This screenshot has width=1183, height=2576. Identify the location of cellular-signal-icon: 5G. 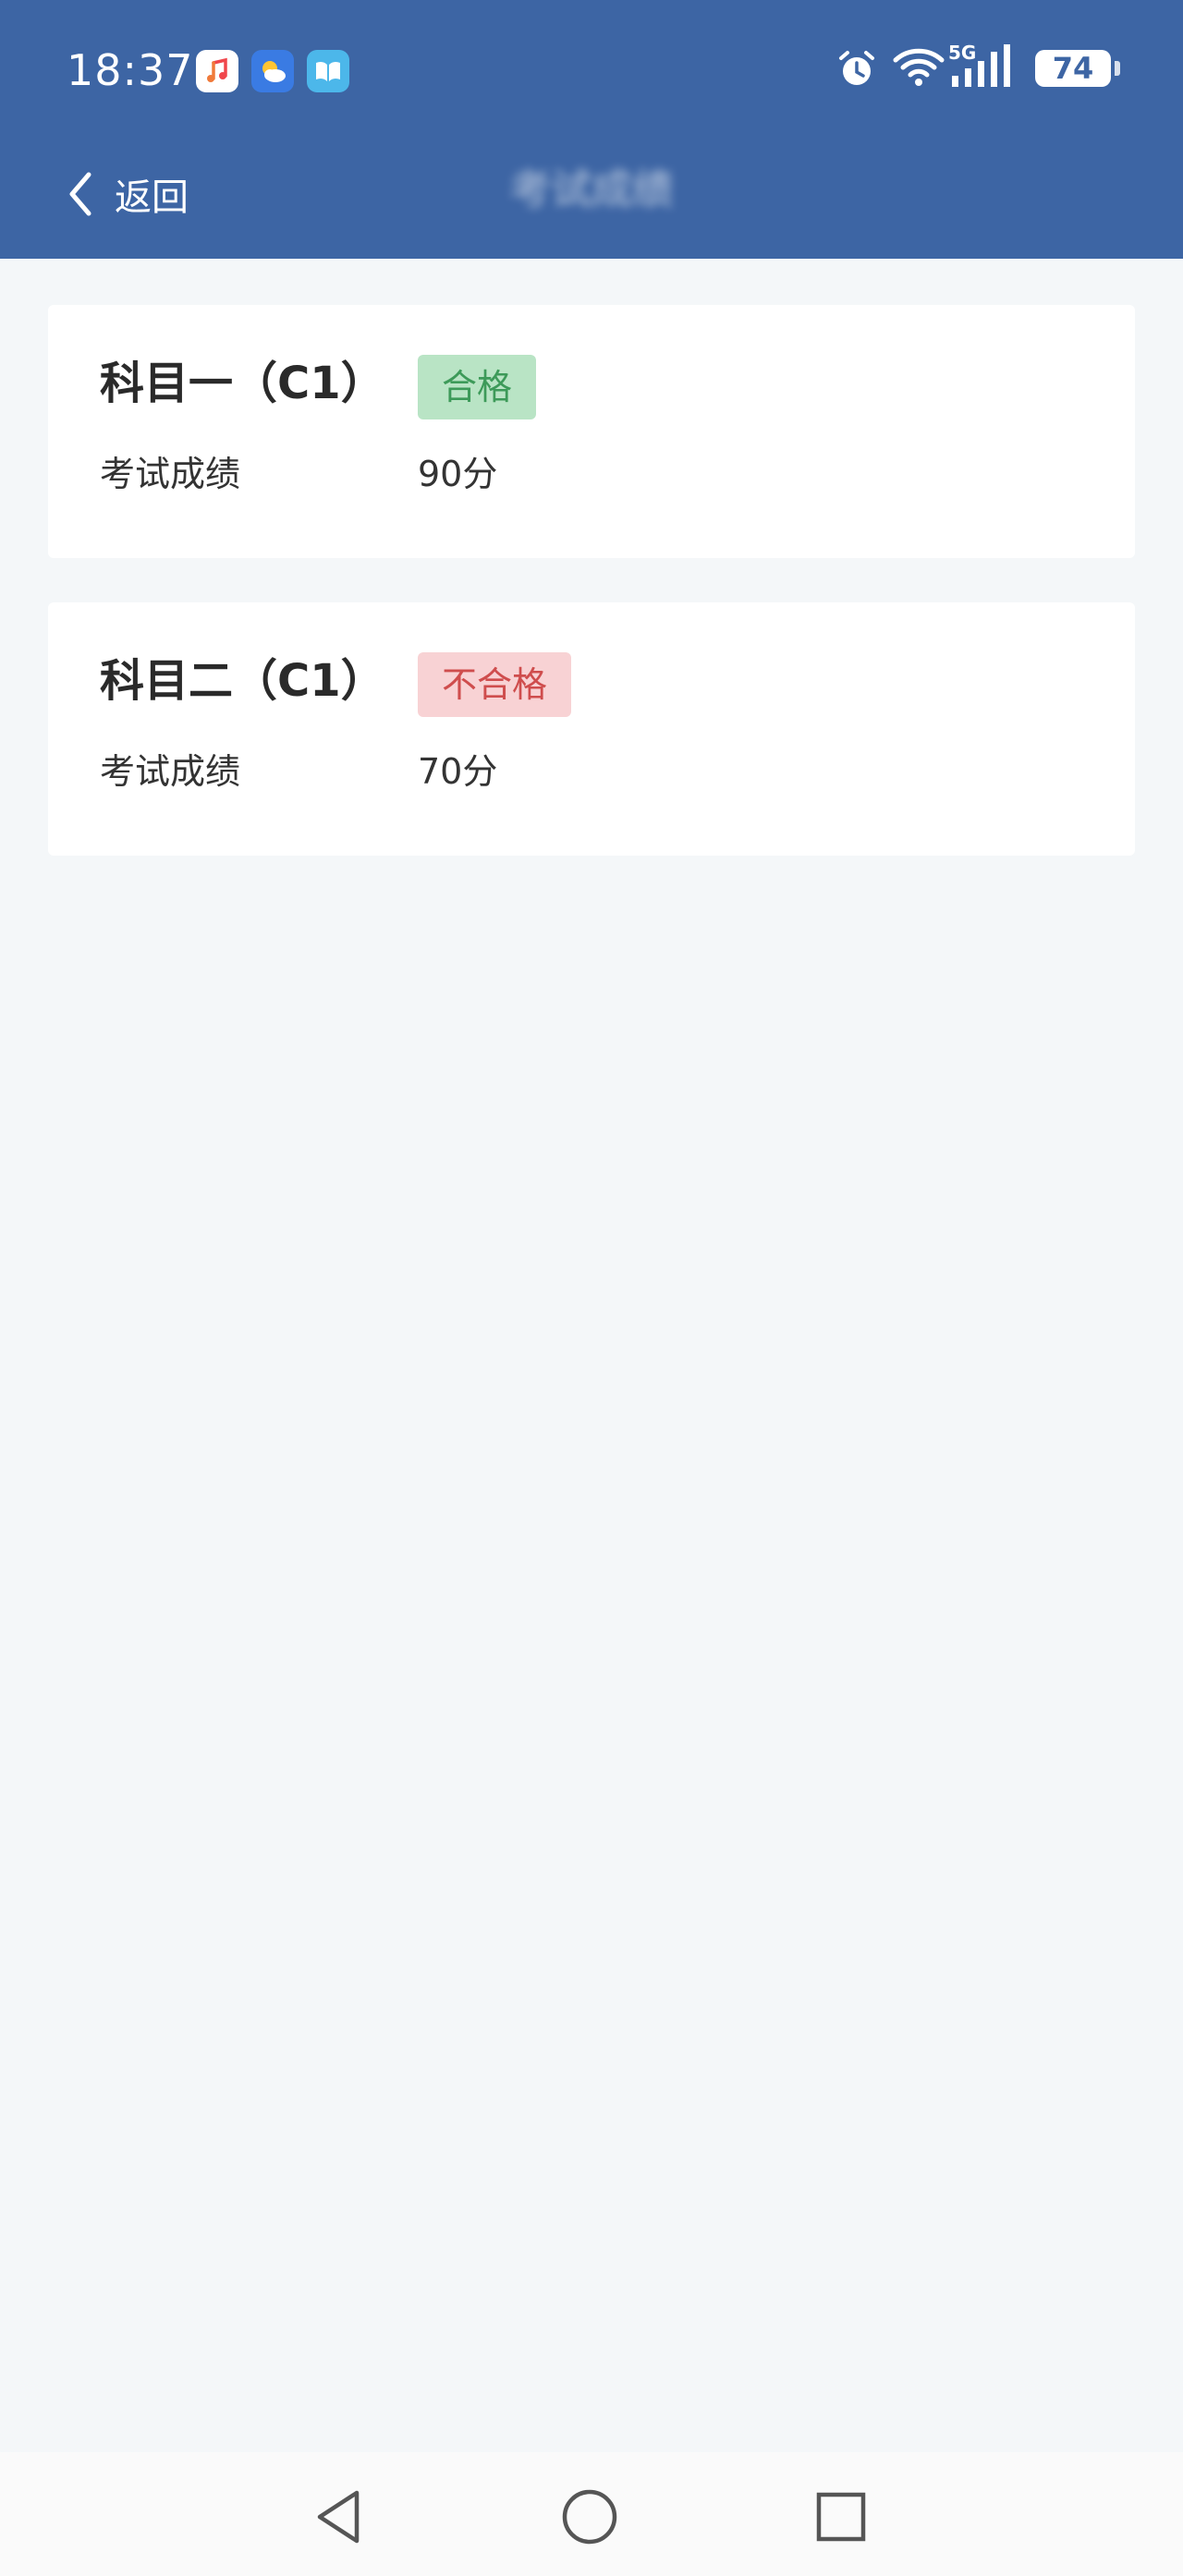
(982, 68).